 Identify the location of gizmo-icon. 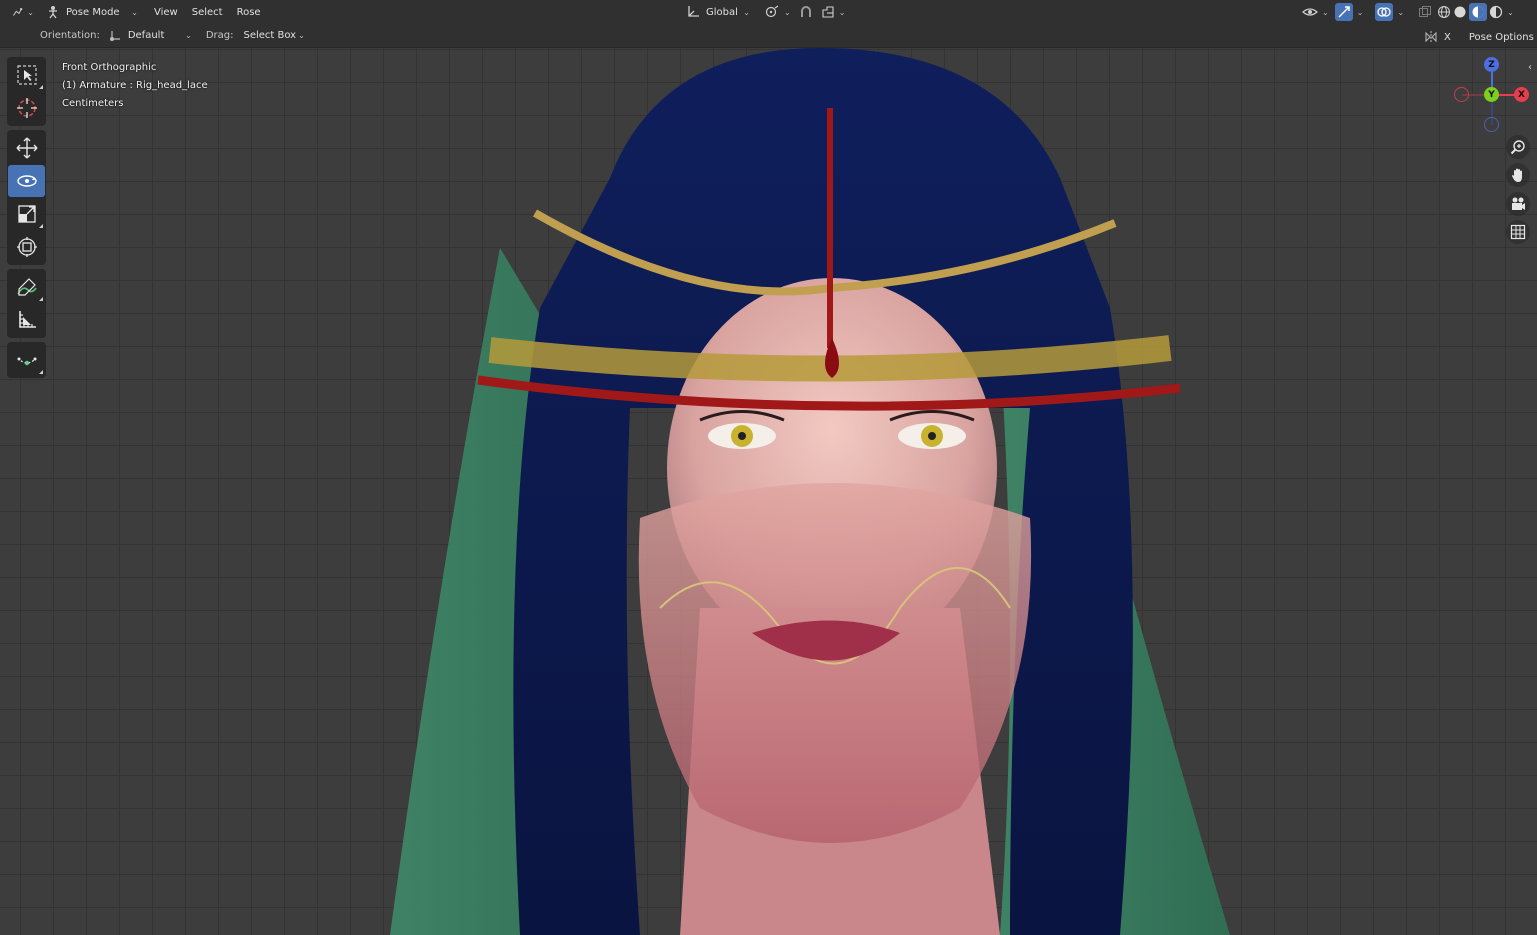
(1343, 12).